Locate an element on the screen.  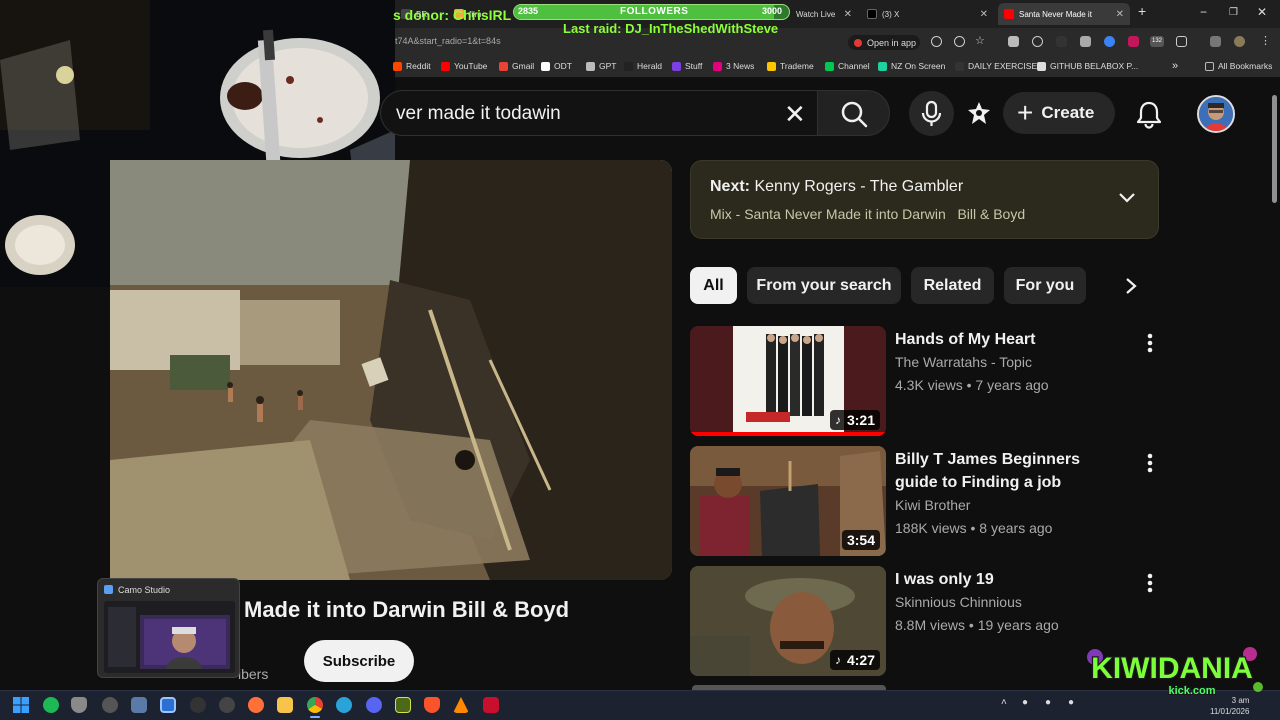
recommendation-channel: Skinnious Chinnious is located at coordinates (958, 602).